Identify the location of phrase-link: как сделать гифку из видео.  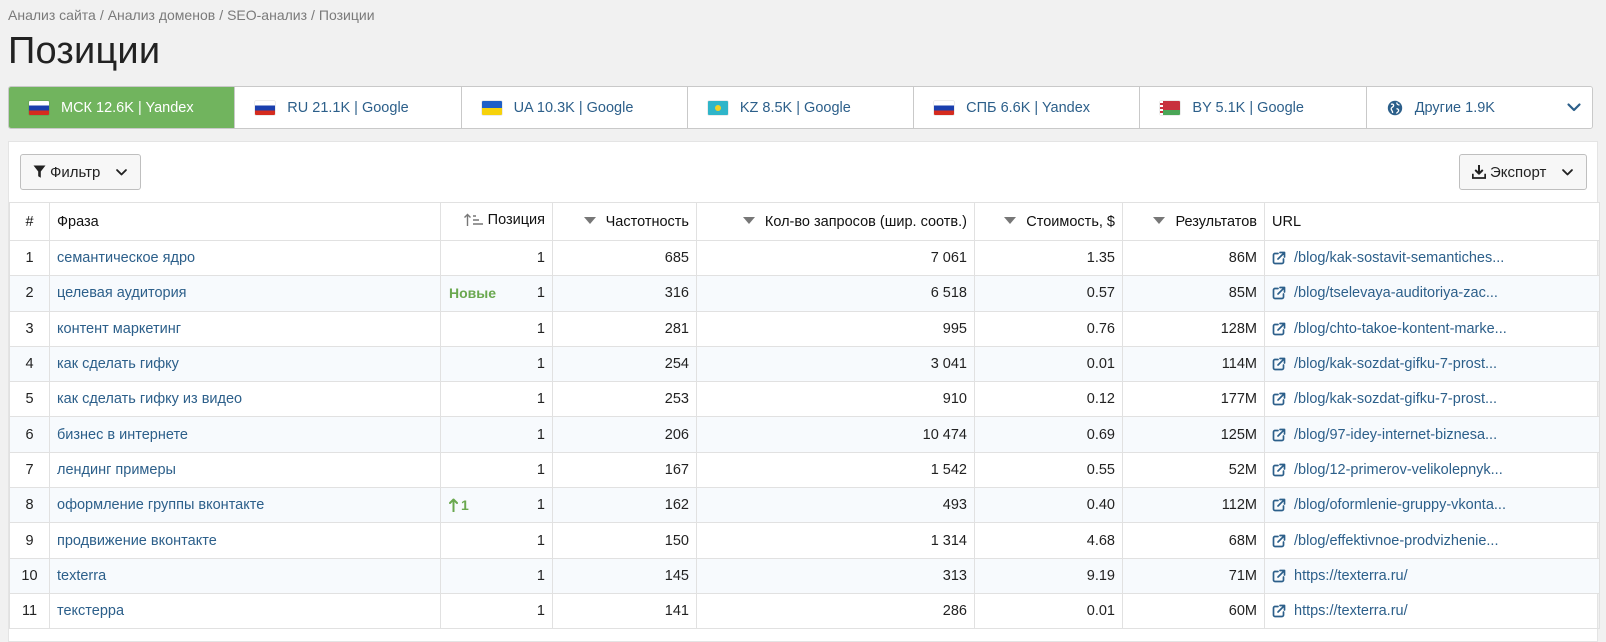
(245, 399).